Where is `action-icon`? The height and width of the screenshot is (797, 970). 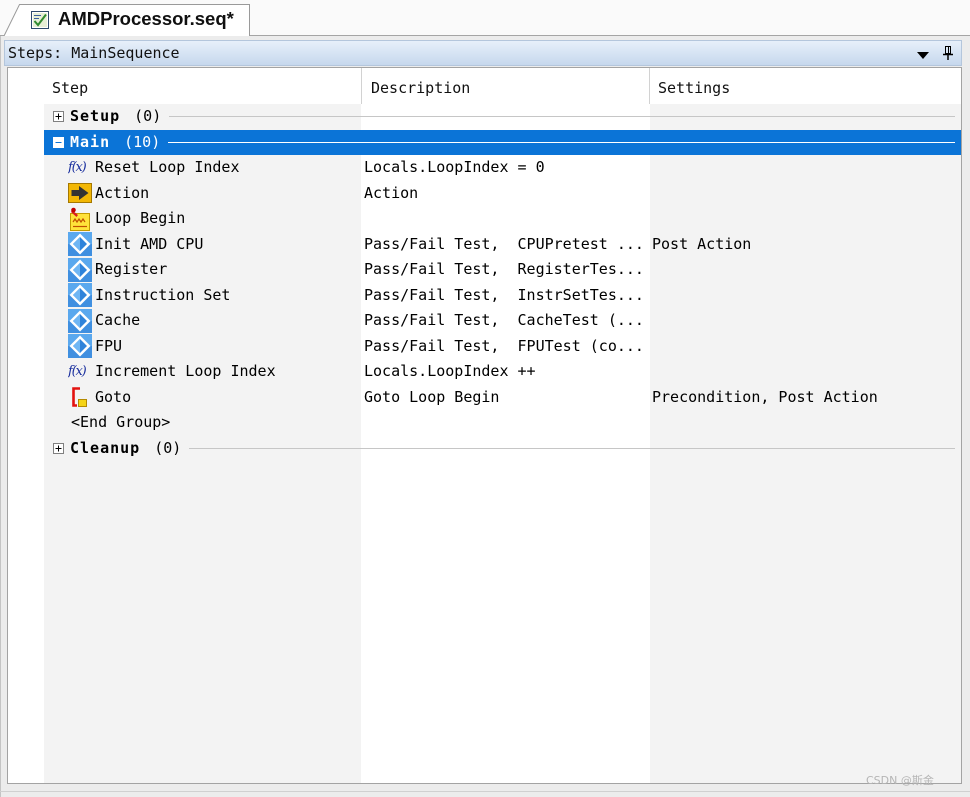
action-icon is located at coordinates (80, 193).